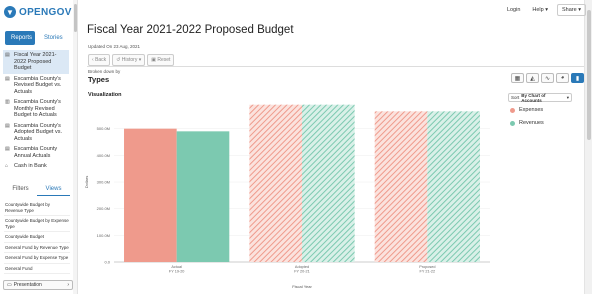 The image size is (600, 294). What do you see at coordinates (37, 269) in the screenshot?
I see `view-item: General Fund` at bounding box center [37, 269].